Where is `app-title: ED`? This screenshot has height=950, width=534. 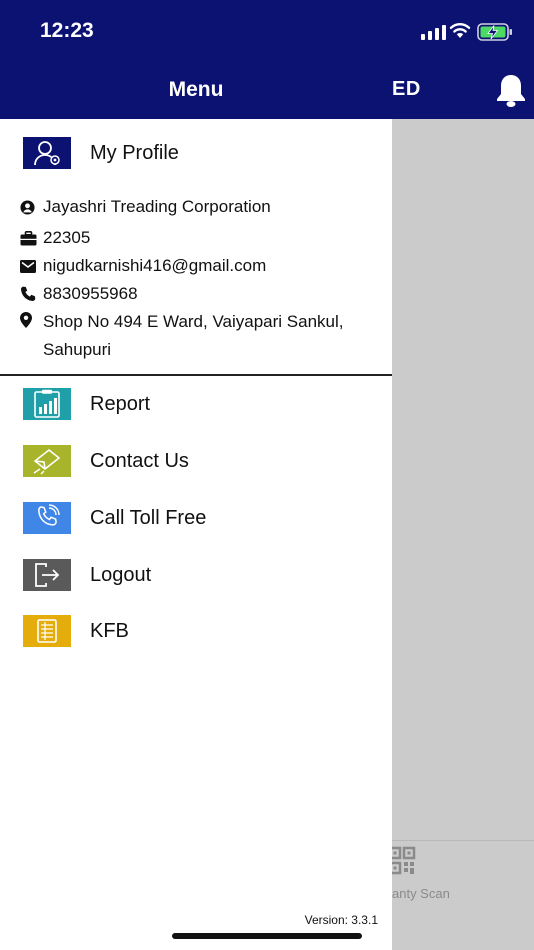 app-title: ED is located at coordinates (406, 89).